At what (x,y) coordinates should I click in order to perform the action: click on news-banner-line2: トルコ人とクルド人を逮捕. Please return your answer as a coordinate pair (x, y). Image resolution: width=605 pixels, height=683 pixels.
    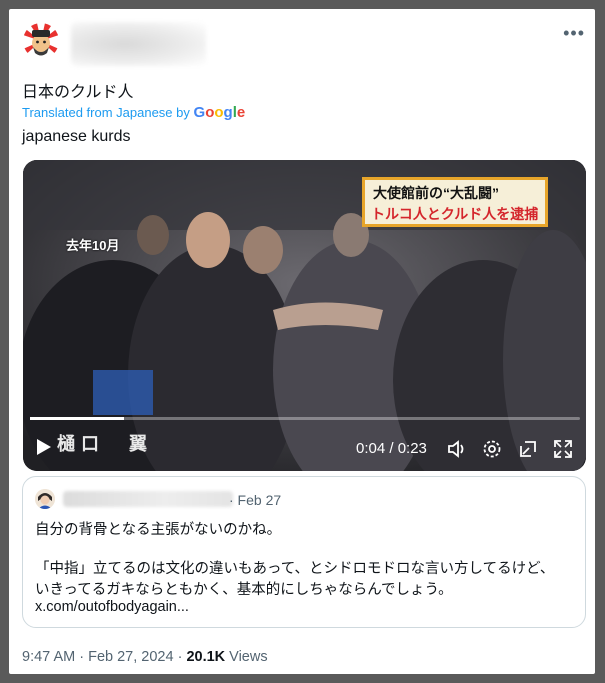
    Looking at the image, I should click on (455, 214).